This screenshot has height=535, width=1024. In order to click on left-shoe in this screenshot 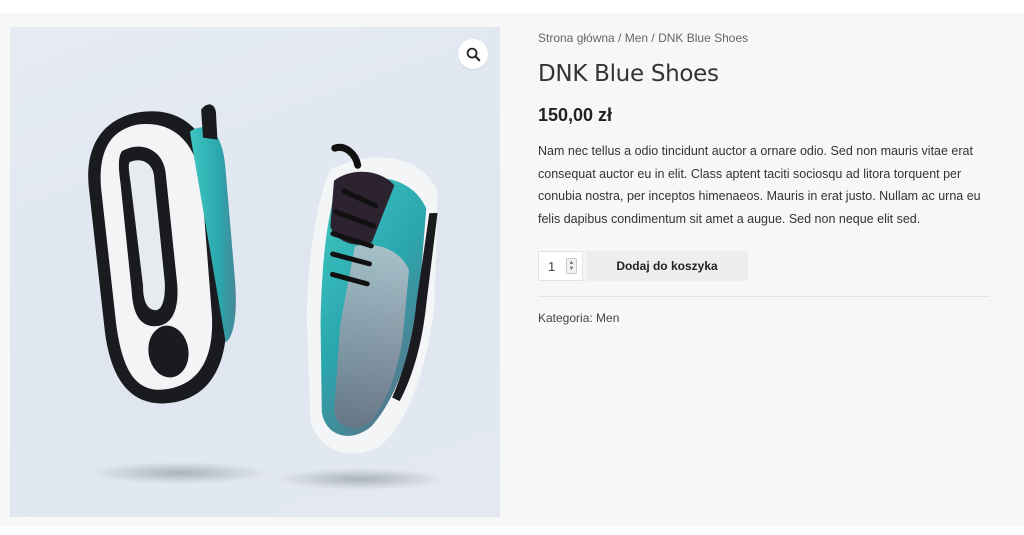, I will do `click(162, 254)`.